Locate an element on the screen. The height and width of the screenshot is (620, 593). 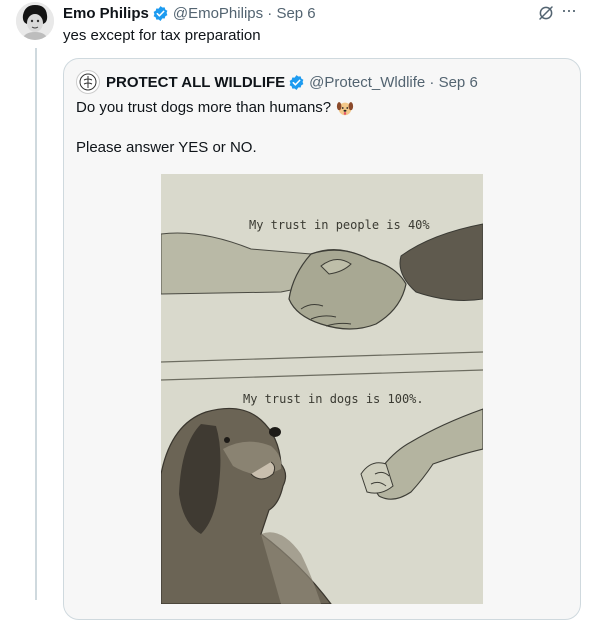
quote-text-line2: Please answer YES or NO. is located at coordinates (166, 147).